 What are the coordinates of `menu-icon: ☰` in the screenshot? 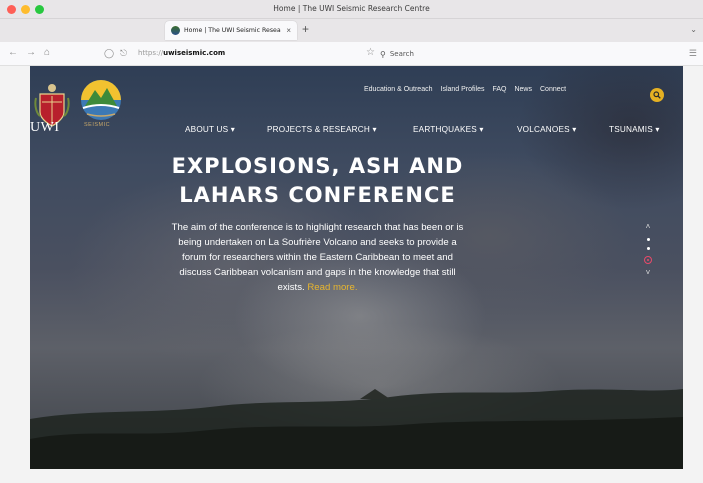 It's located at (693, 53).